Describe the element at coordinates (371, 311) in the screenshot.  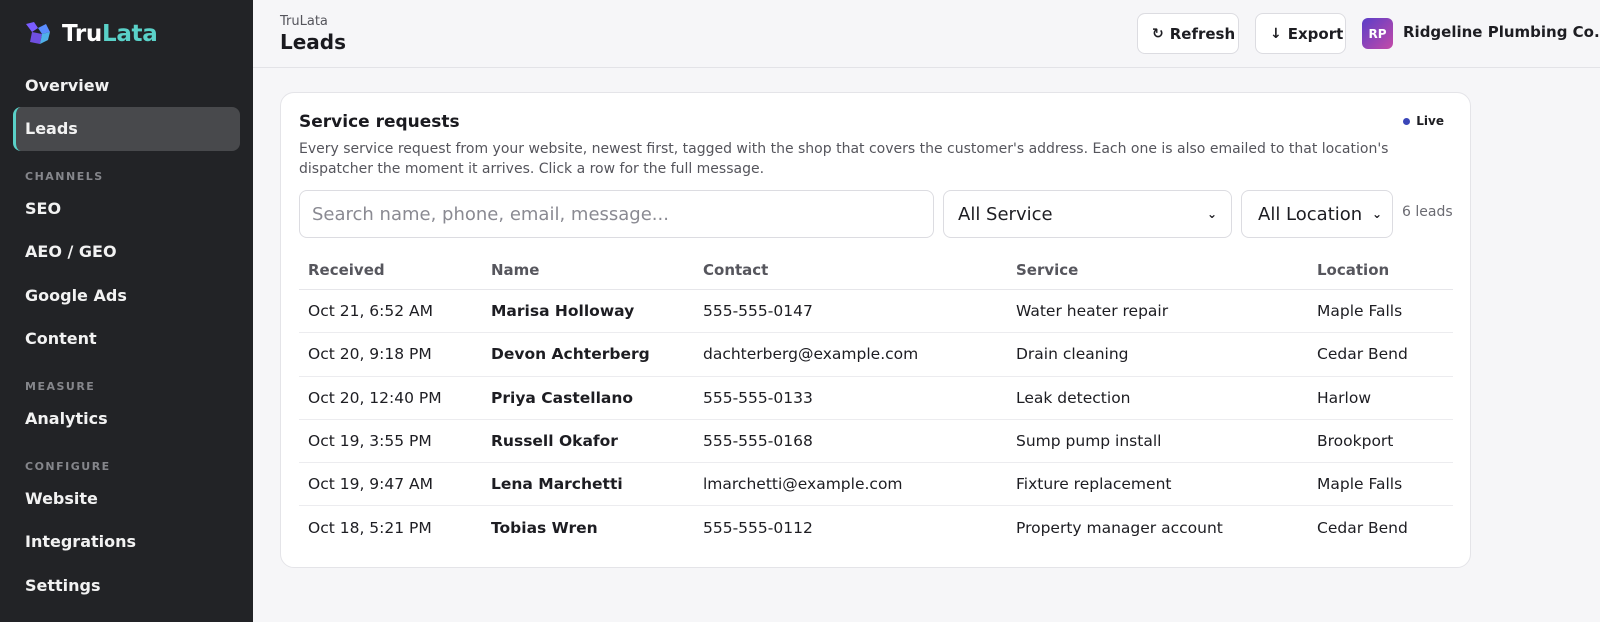
I see `cell-received: Oct 21, 6:52 AM` at that location.